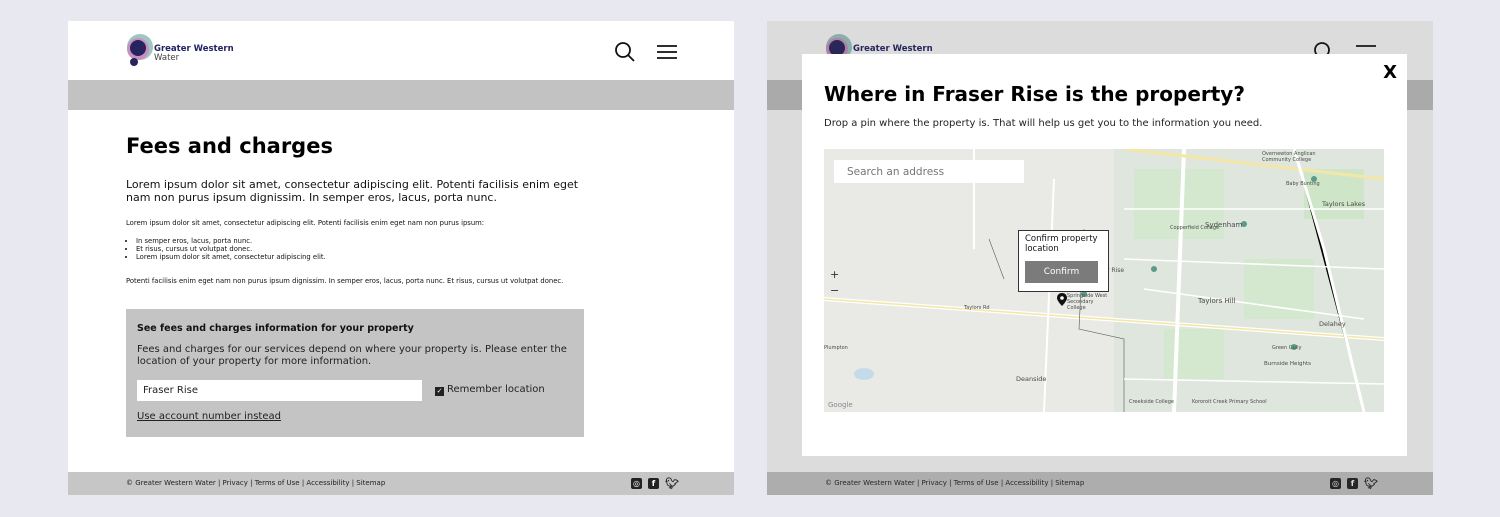  I want to click on map-pin-icon, so click(1062, 299).